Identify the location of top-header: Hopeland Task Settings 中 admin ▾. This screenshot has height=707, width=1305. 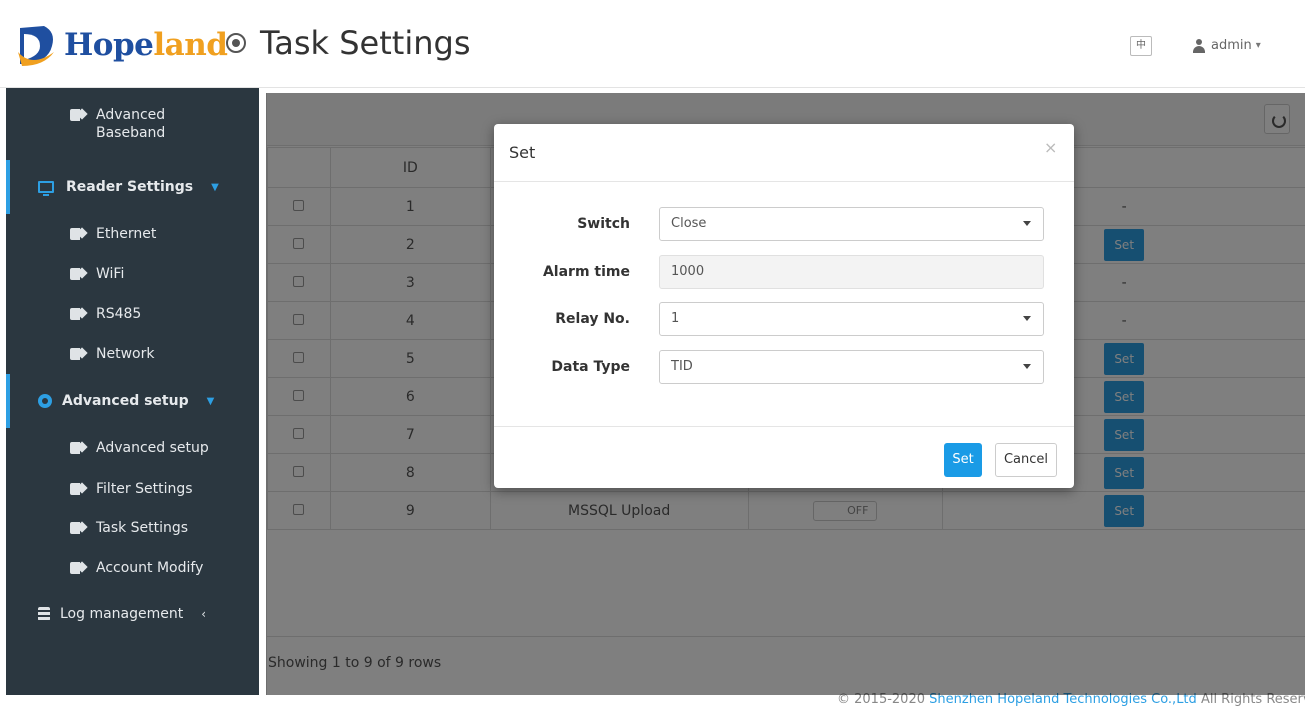
(652, 44).